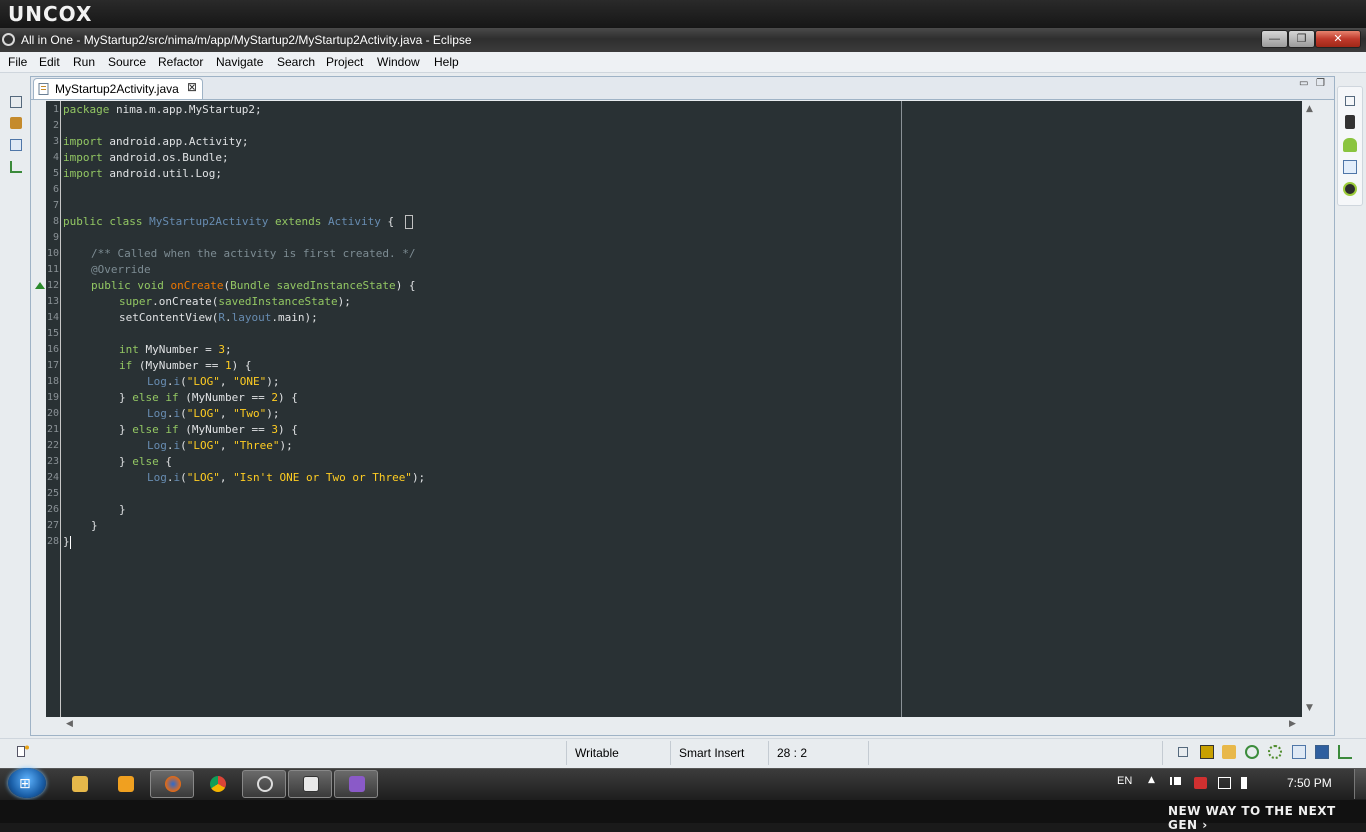  Describe the element at coordinates (180, 62) in the screenshot. I see `menu-refactor: Refactor` at that location.